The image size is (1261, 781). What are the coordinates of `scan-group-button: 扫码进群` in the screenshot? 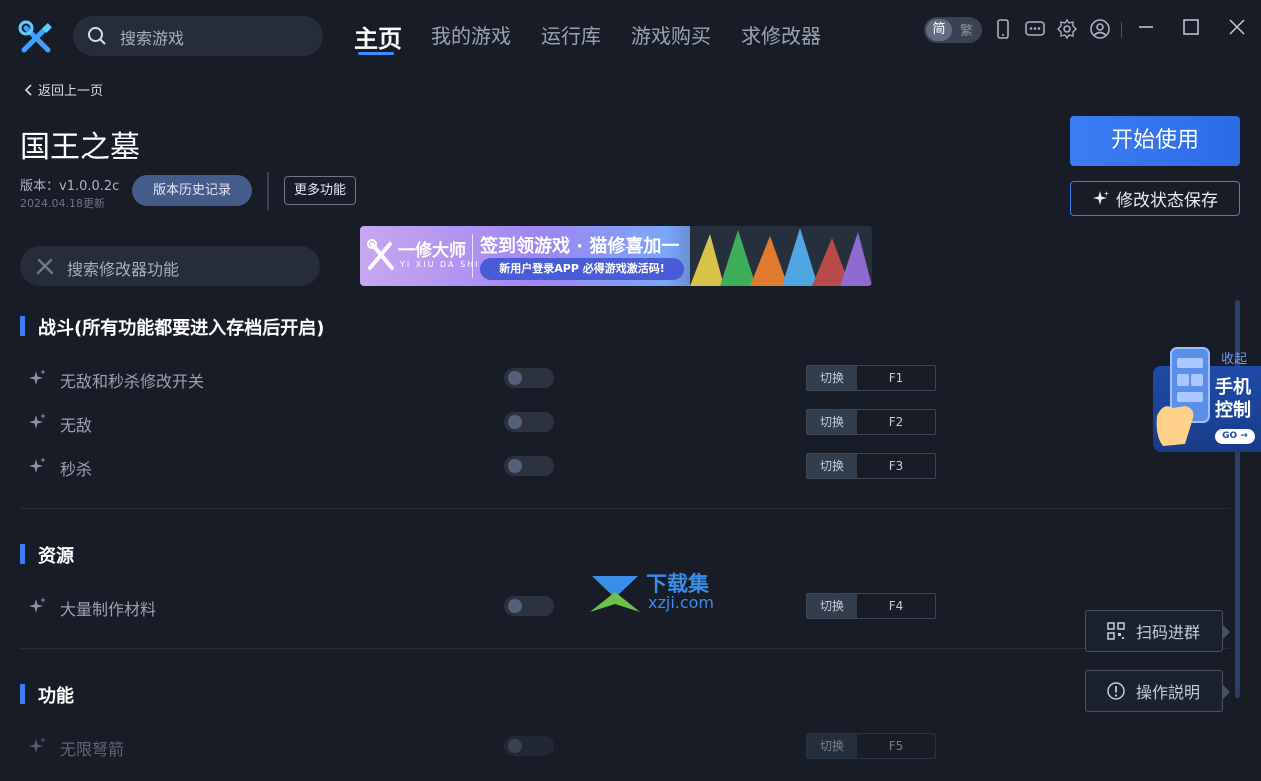 It's located at (1157, 631).